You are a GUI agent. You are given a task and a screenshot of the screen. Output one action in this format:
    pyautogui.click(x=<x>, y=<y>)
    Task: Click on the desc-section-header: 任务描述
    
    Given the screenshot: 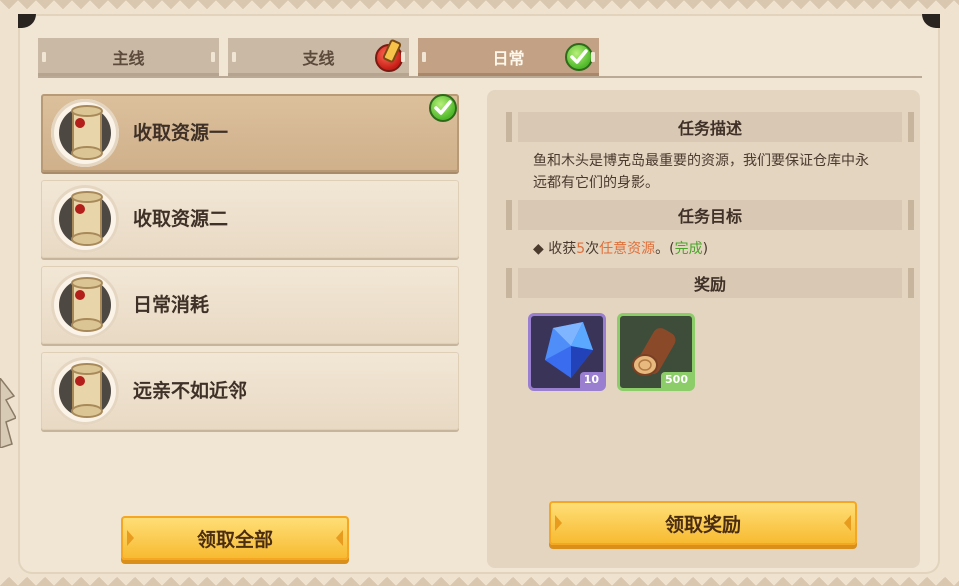 What is the action you would take?
    pyautogui.click(x=710, y=127)
    